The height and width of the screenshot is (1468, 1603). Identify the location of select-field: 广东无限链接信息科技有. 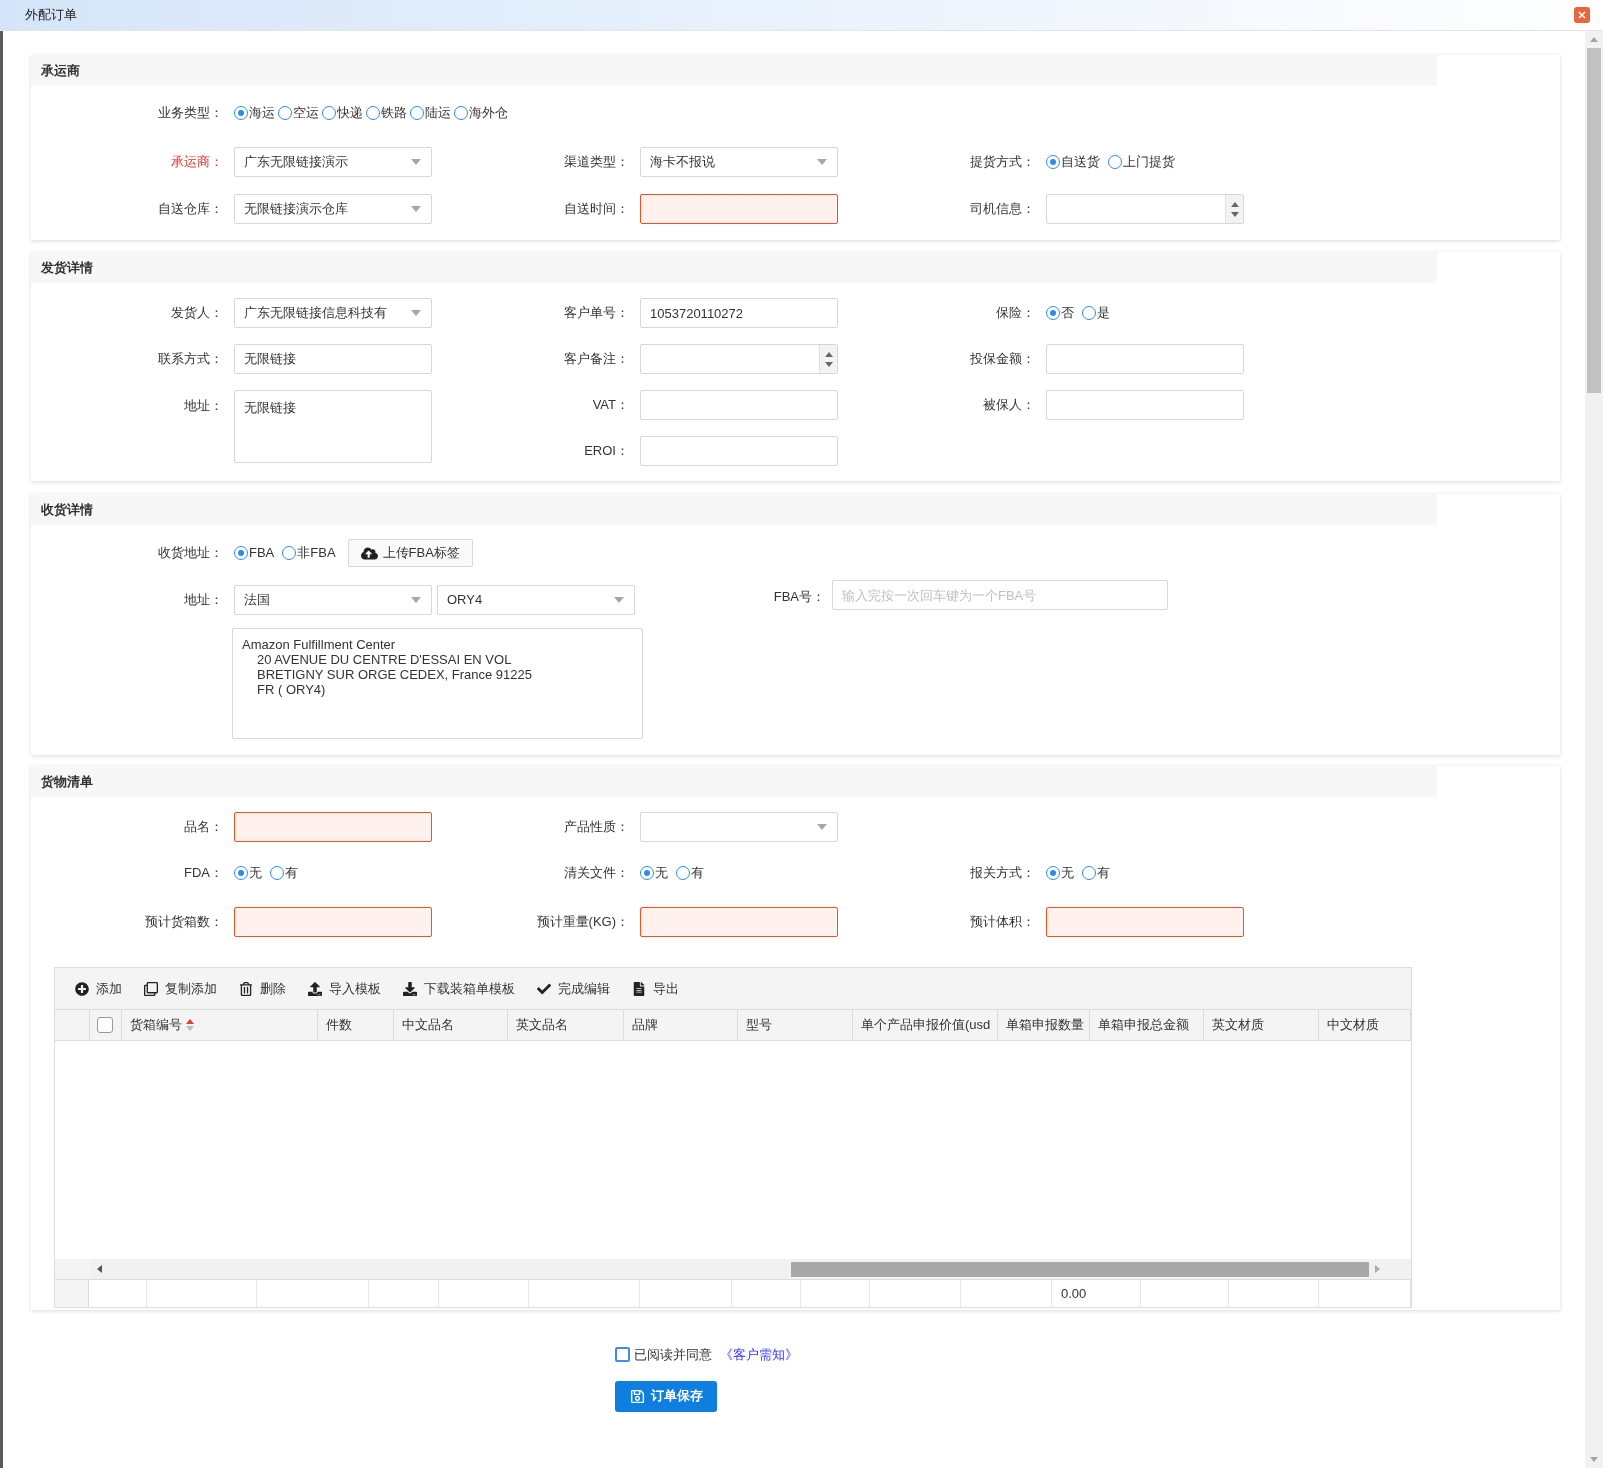
(333, 313).